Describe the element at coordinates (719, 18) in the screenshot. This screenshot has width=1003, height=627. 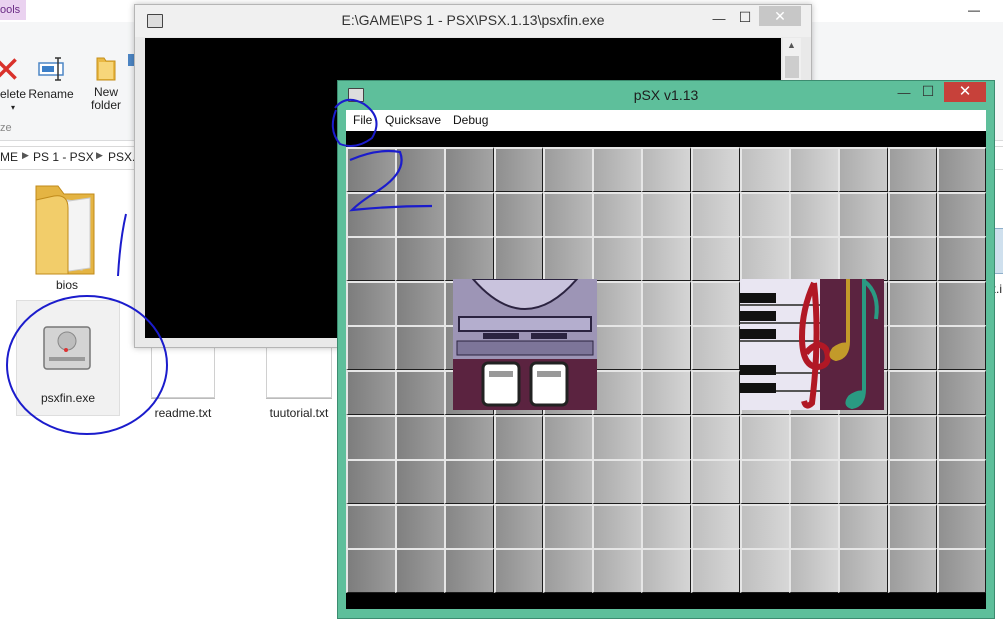
I see `console-minimize-button: —` at that location.